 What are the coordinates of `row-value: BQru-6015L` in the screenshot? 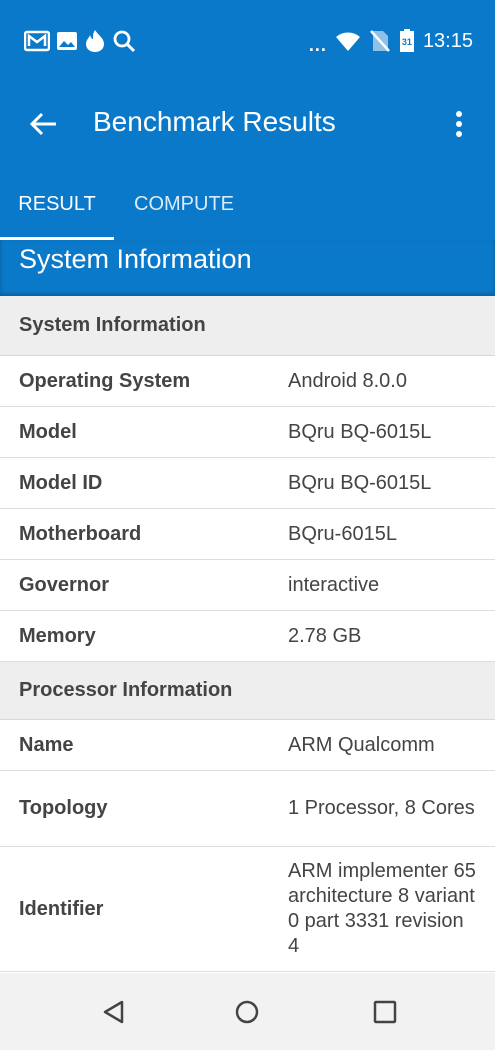 It's located at (342, 533).